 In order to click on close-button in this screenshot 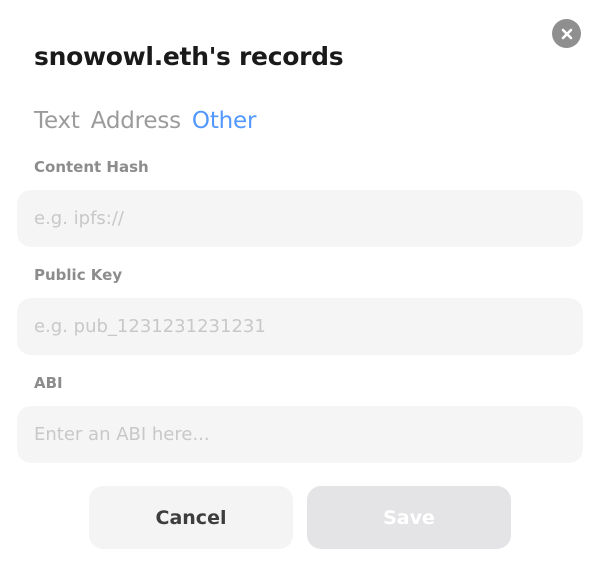, I will do `click(566, 33)`.